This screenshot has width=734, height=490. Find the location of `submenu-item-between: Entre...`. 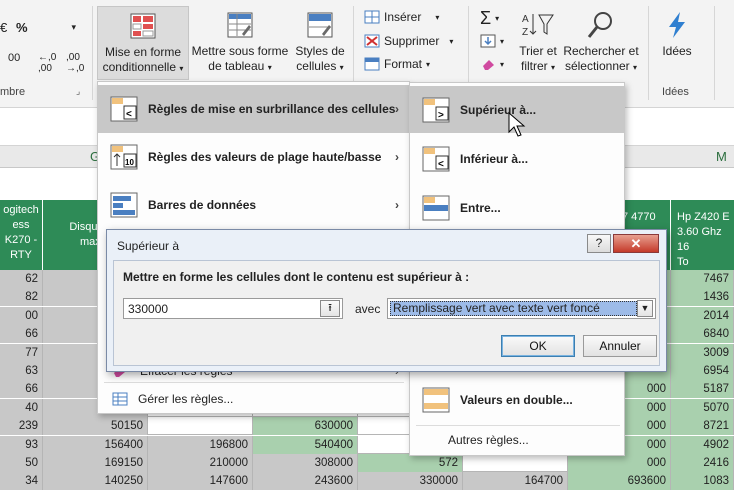

submenu-item-between: Entre... is located at coordinates (517, 207).